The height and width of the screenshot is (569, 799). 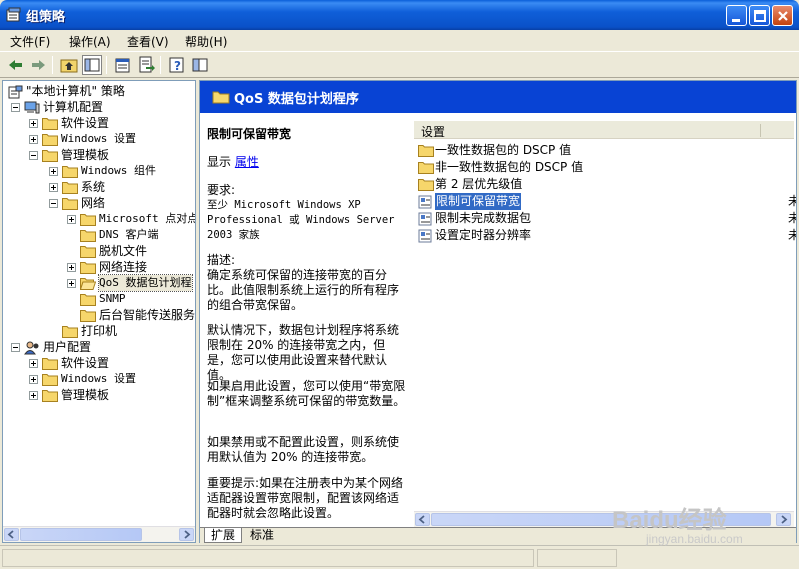 I want to click on tree-item-label: Windows 组件, so click(x=118, y=170).